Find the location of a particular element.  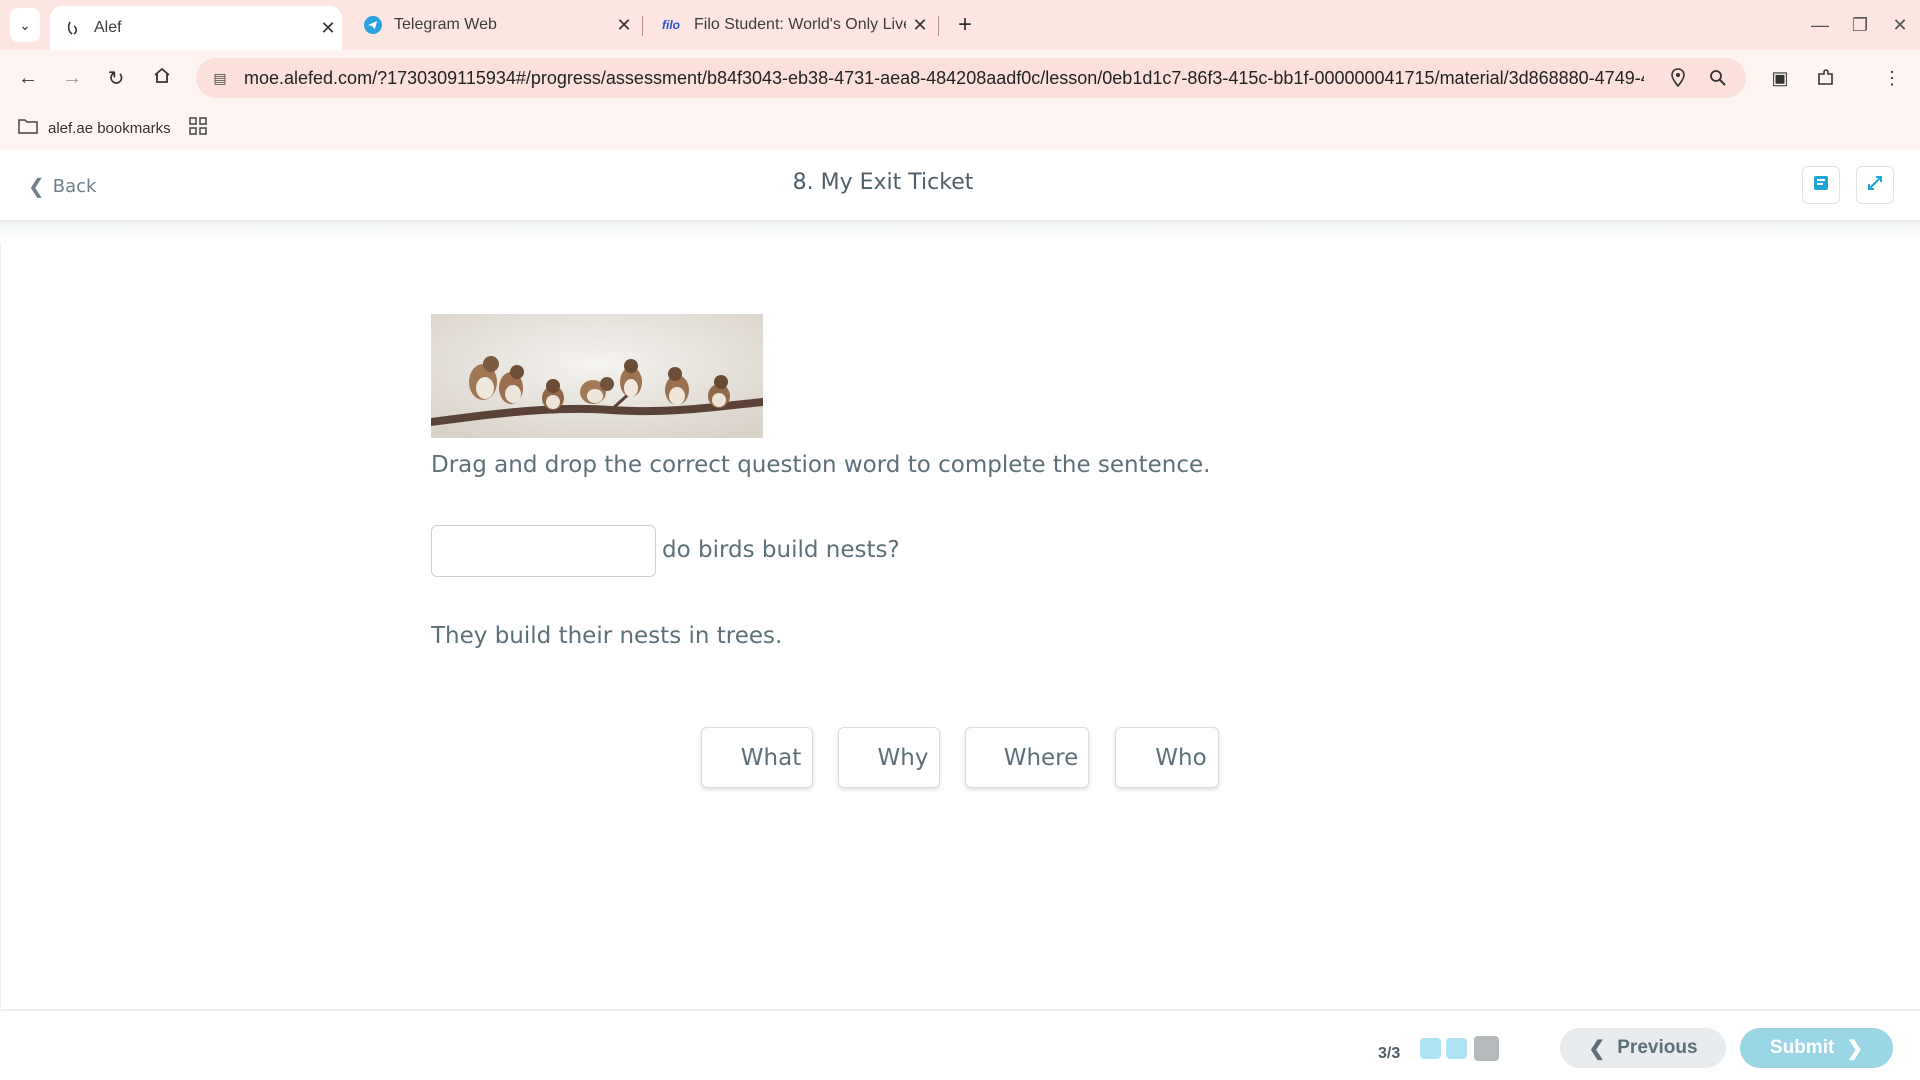

fullscreen-button is located at coordinates (1875, 185).